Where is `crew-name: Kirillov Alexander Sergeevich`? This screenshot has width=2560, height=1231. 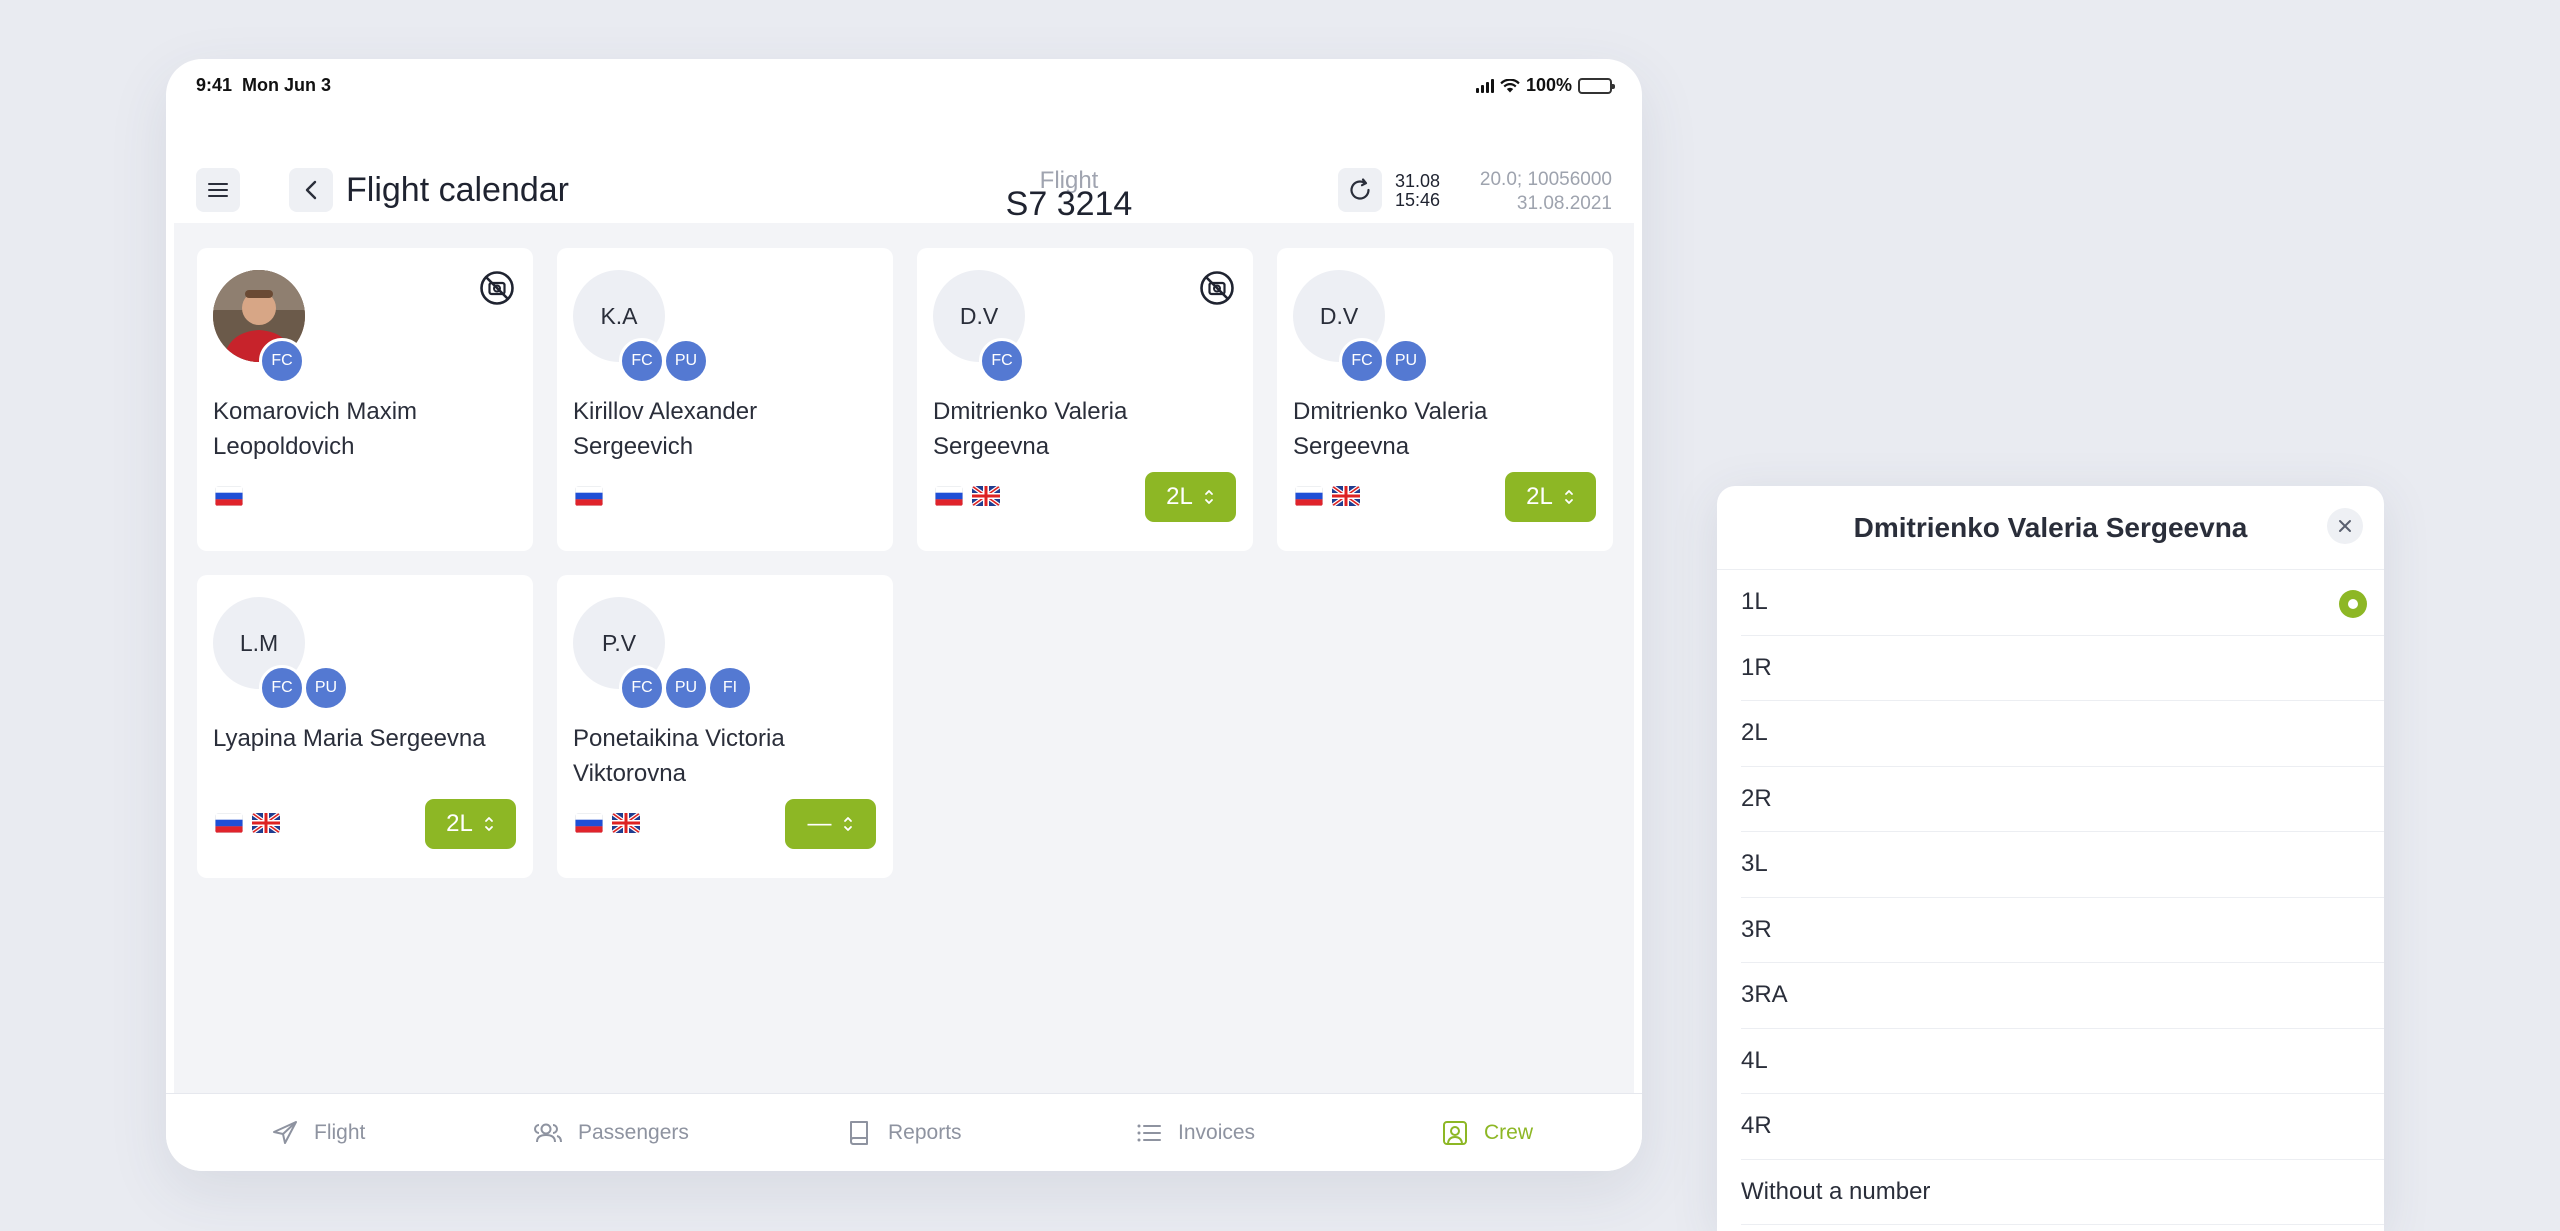 crew-name: Kirillov Alexander Sergeevich is located at coordinates (665, 429).